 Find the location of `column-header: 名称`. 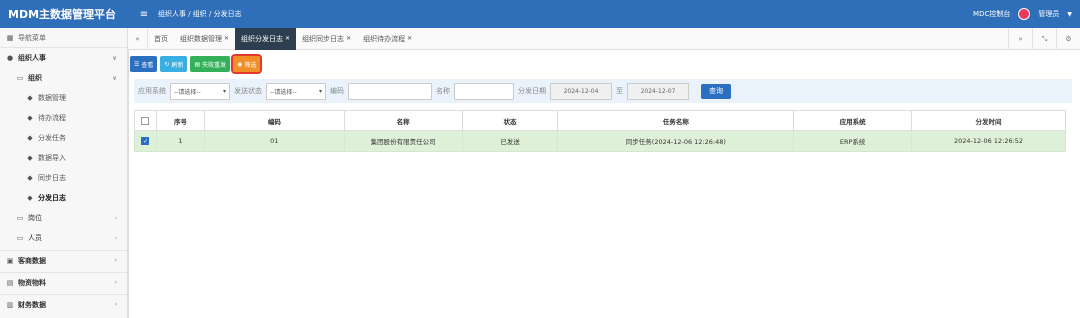

column-header: 名称 is located at coordinates (403, 120).